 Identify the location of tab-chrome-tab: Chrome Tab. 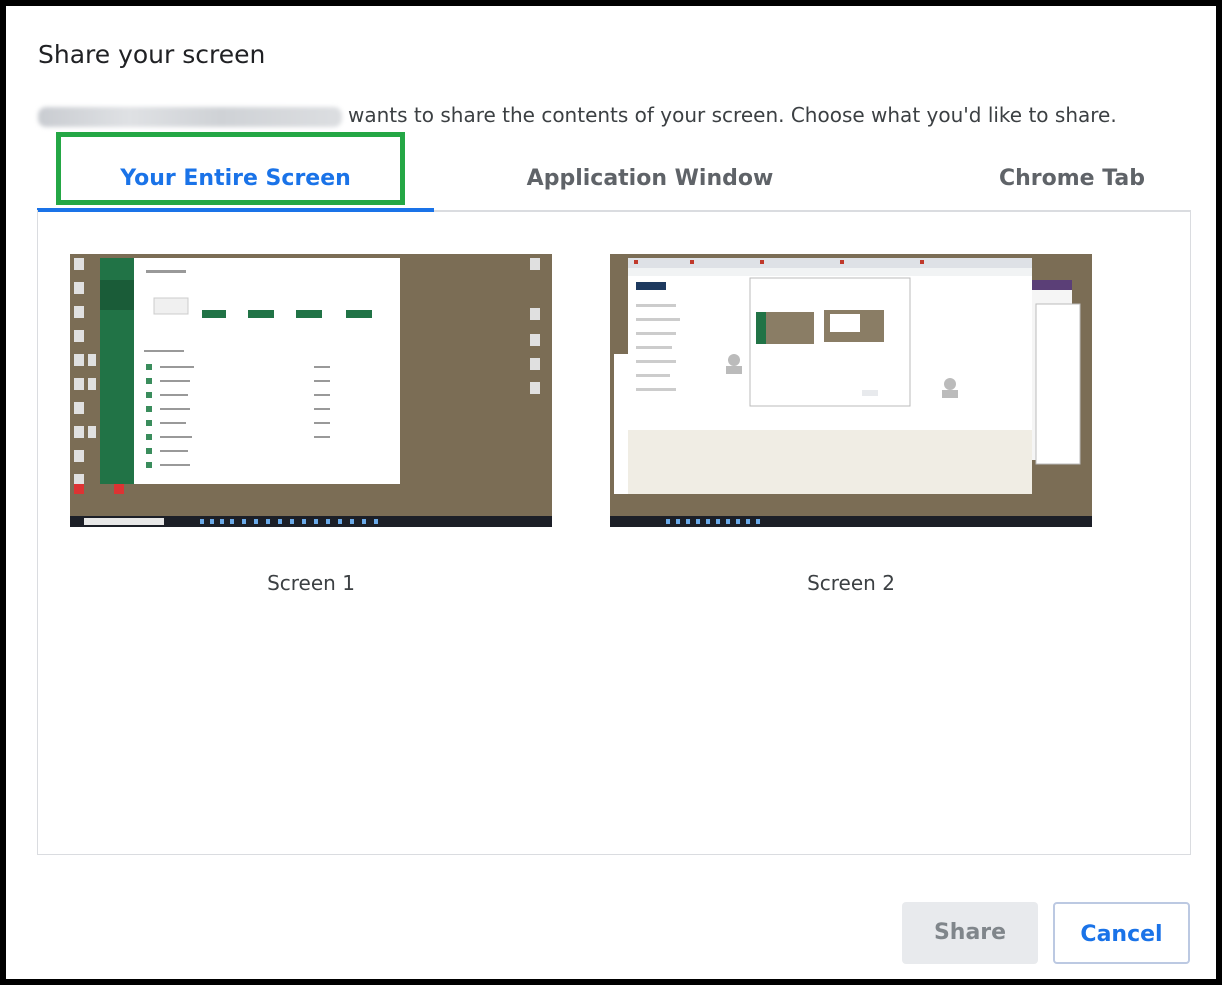
(1059, 178).